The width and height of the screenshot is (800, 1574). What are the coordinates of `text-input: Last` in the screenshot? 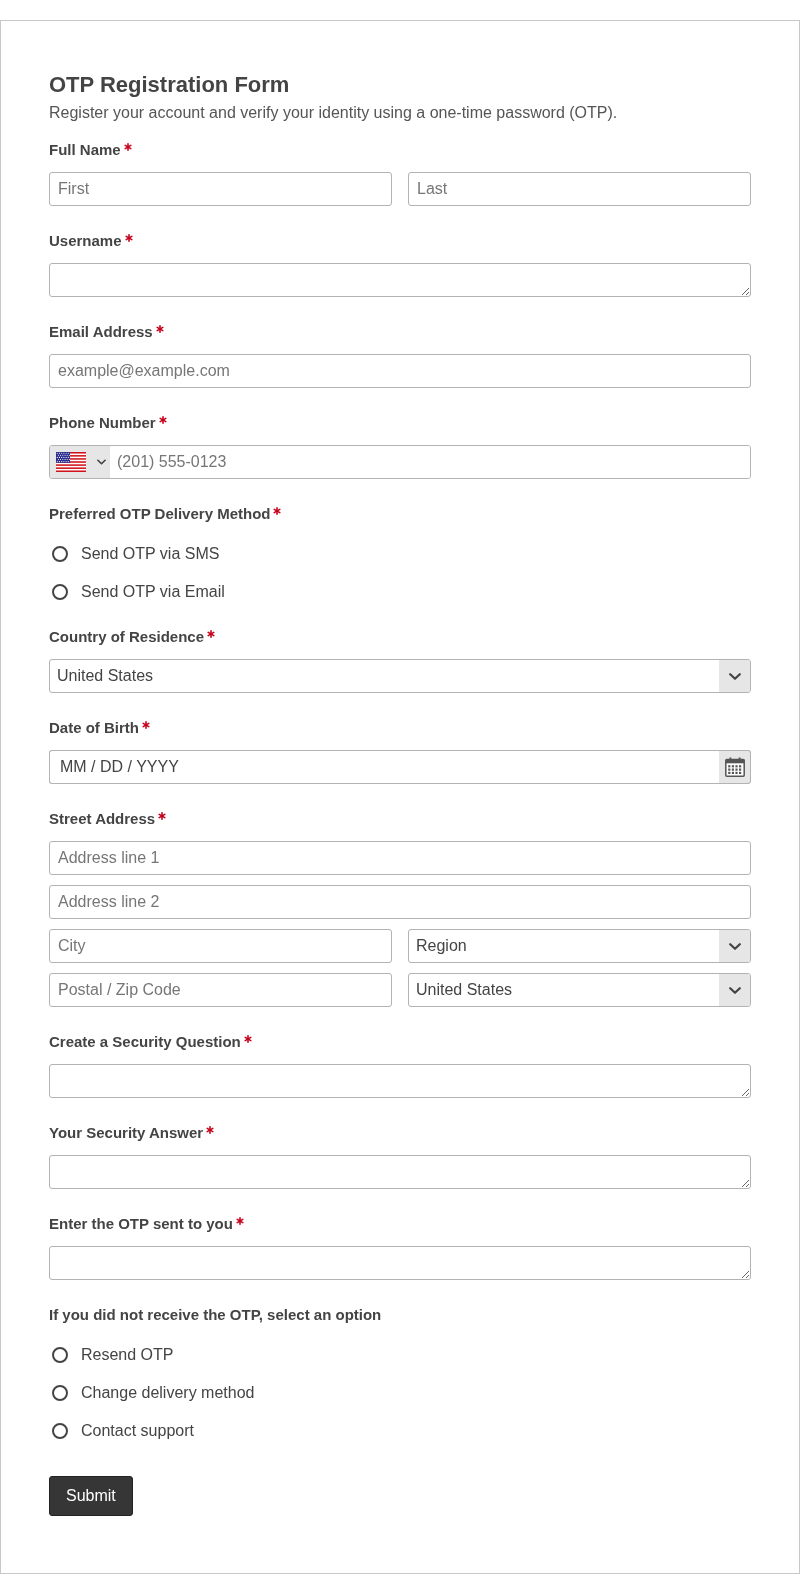 It's located at (579, 189).